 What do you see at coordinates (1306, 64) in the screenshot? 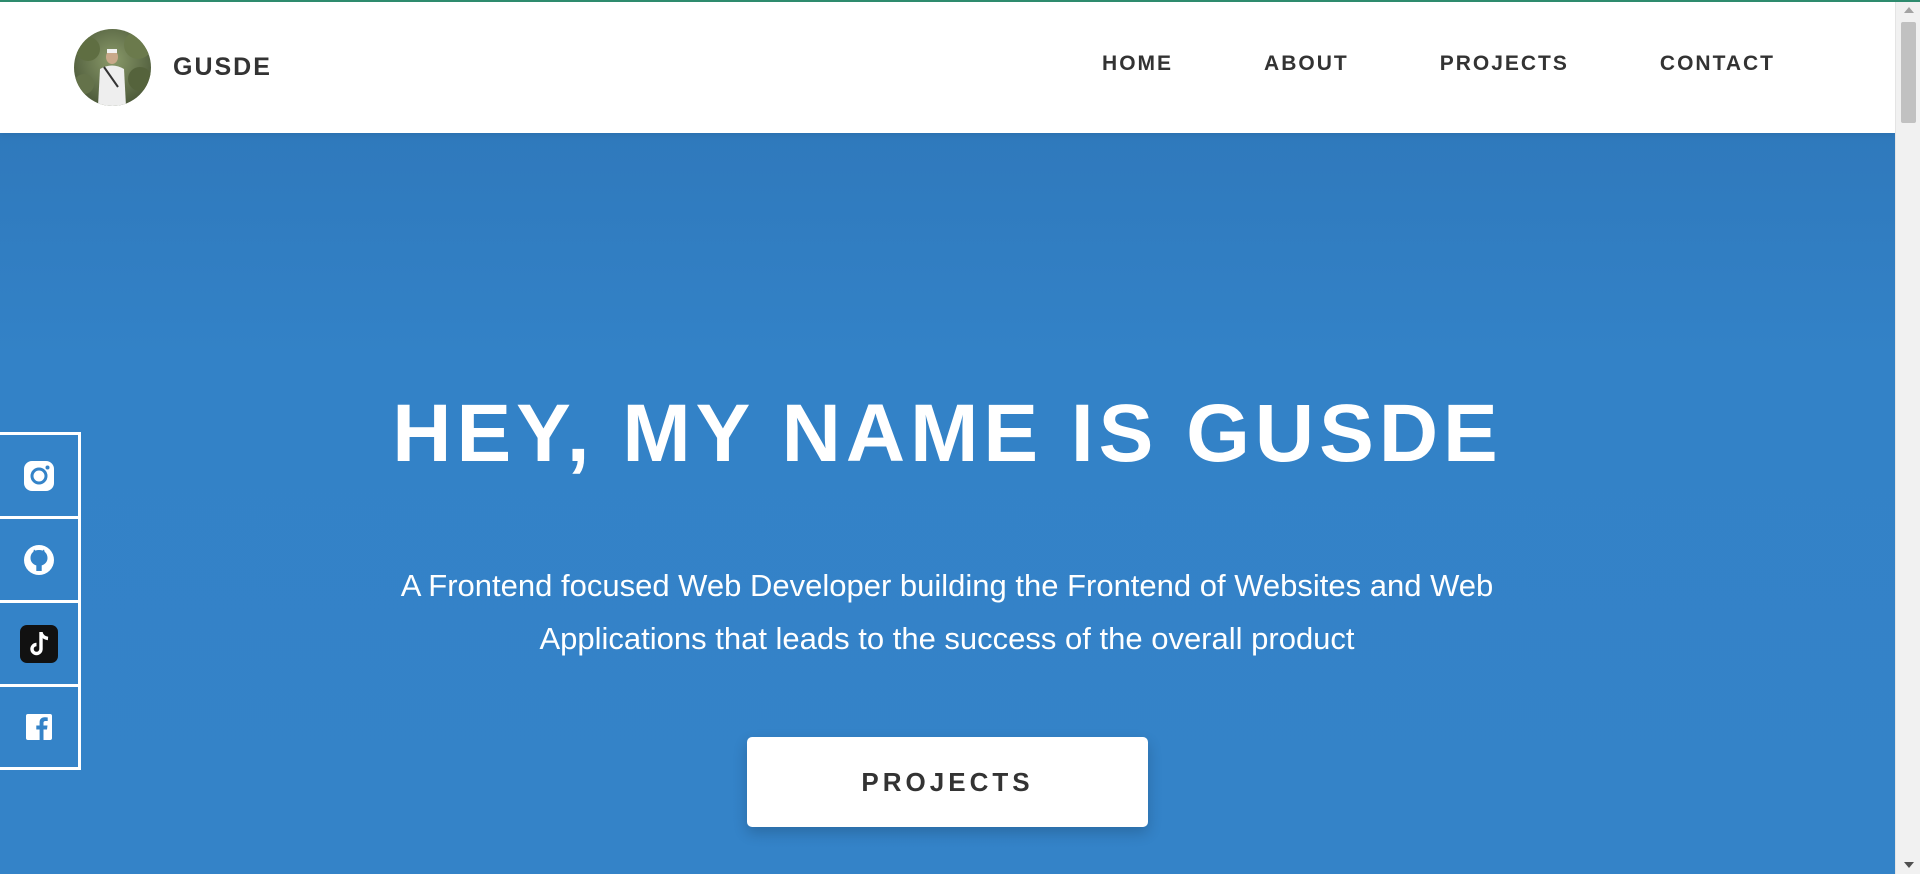
I see `nav-about: ABOUT` at bounding box center [1306, 64].